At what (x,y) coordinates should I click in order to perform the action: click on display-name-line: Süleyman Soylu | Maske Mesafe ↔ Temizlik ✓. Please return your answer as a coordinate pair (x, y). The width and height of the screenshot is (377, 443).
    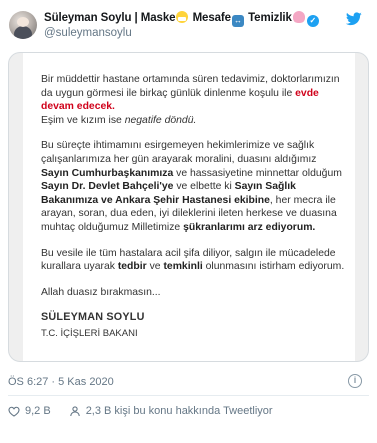
    Looking at the image, I should click on (181, 19).